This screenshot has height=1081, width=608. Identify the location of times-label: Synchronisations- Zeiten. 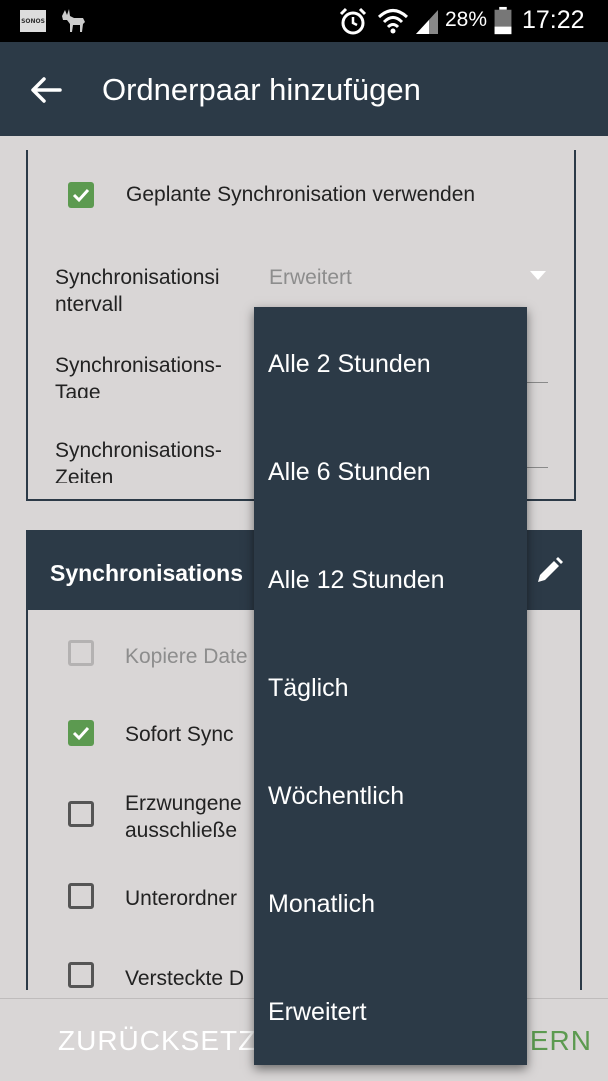
(138, 461).